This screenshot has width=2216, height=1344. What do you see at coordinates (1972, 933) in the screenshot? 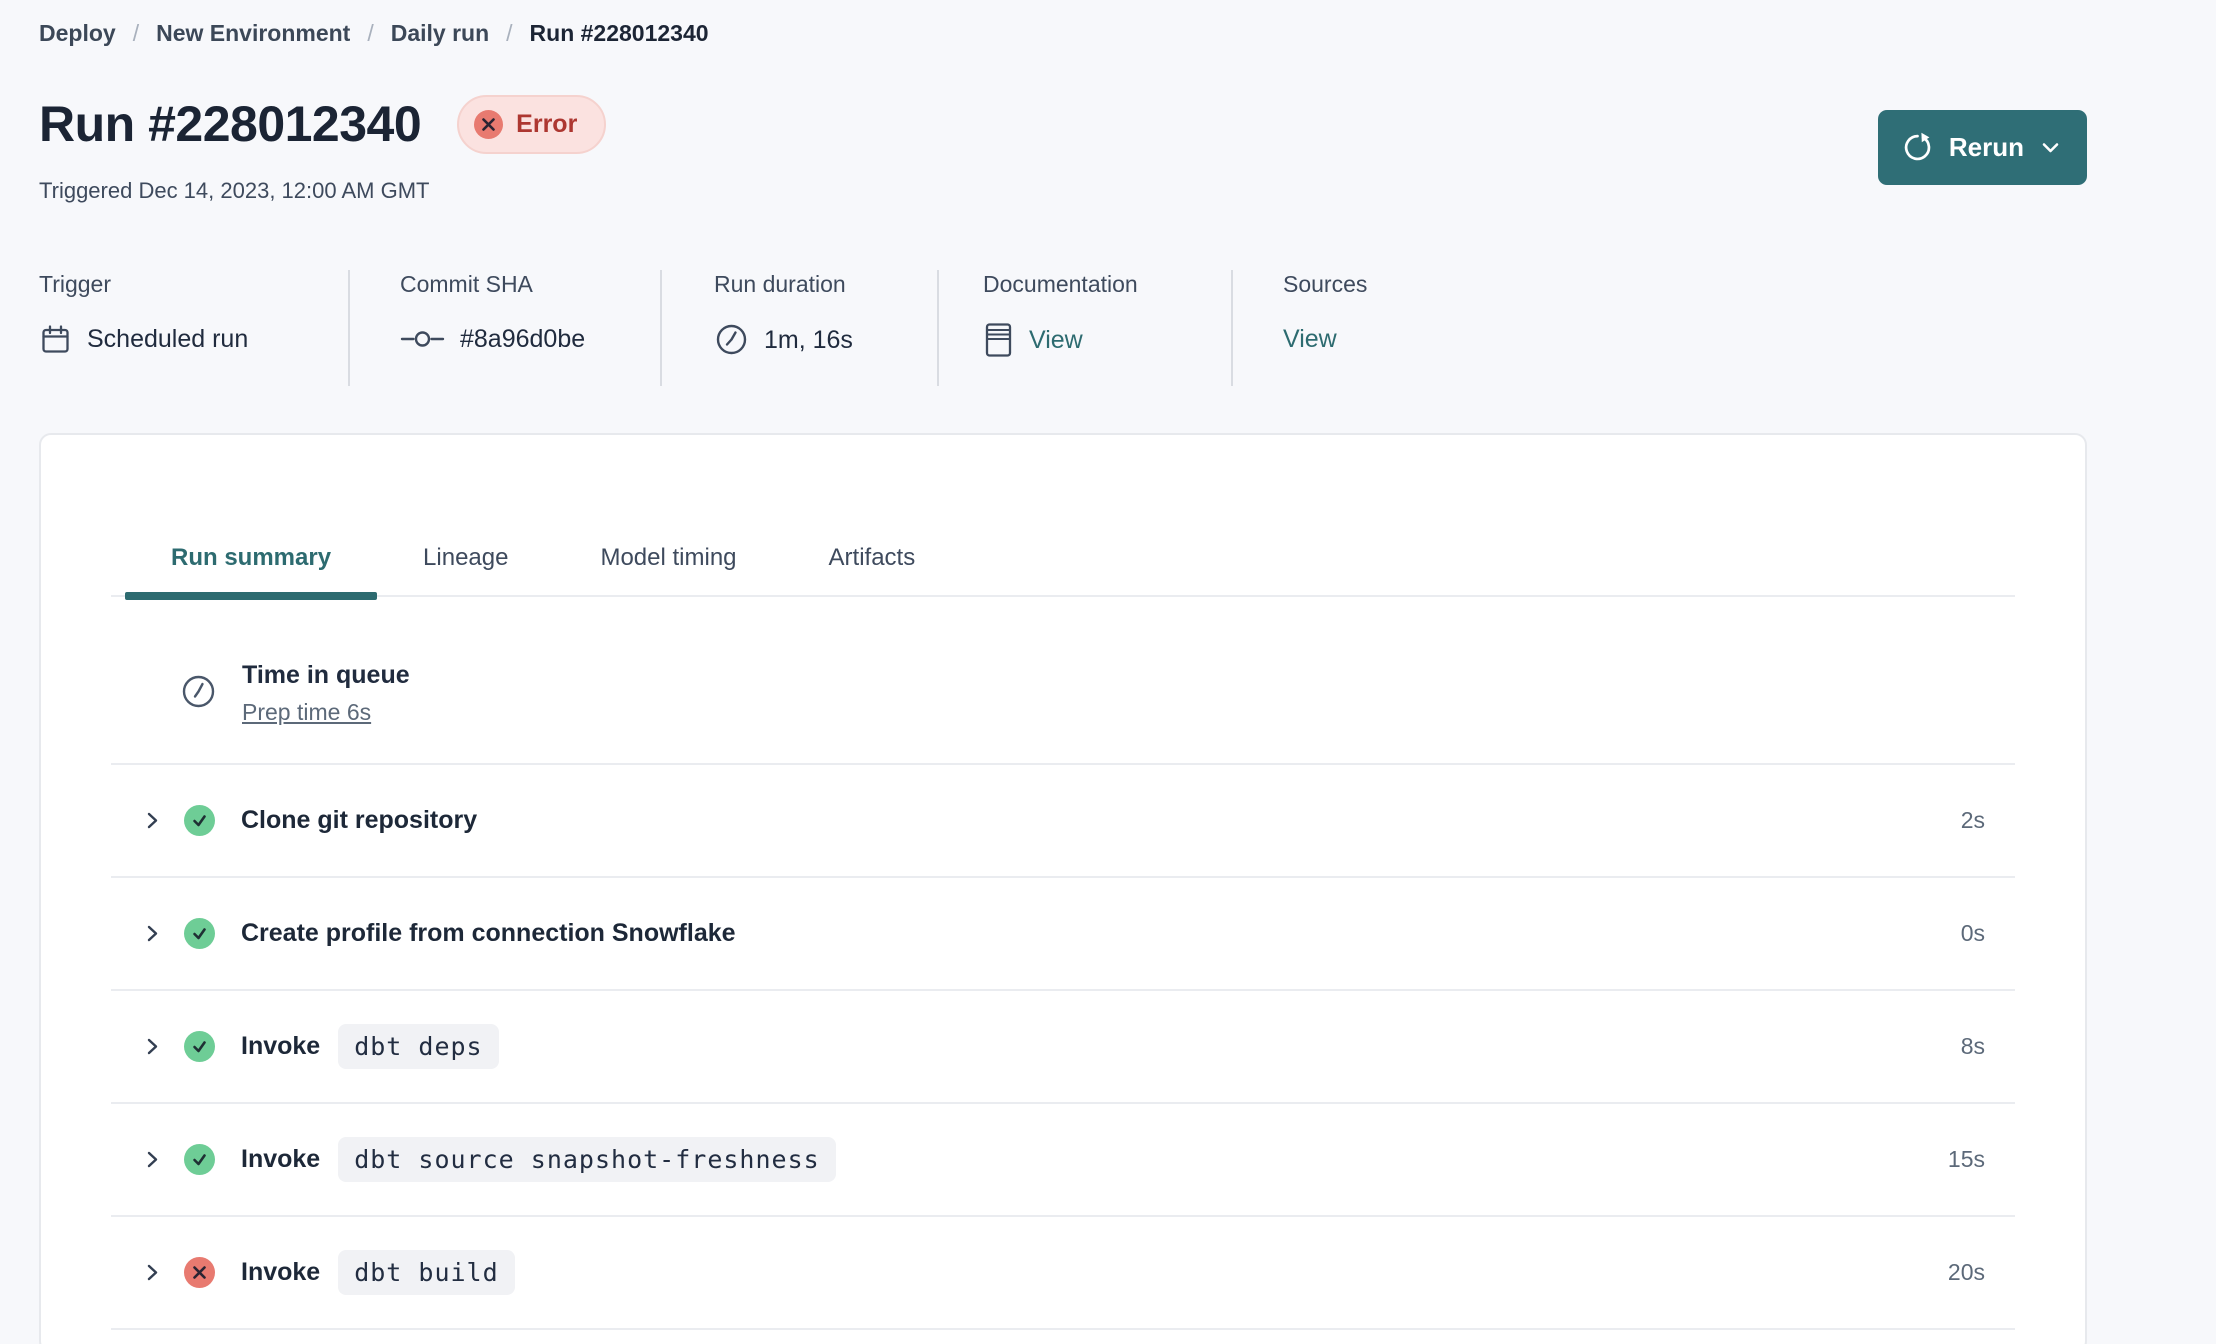
I see `step-duration: 0s` at bounding box center [1972, 933].